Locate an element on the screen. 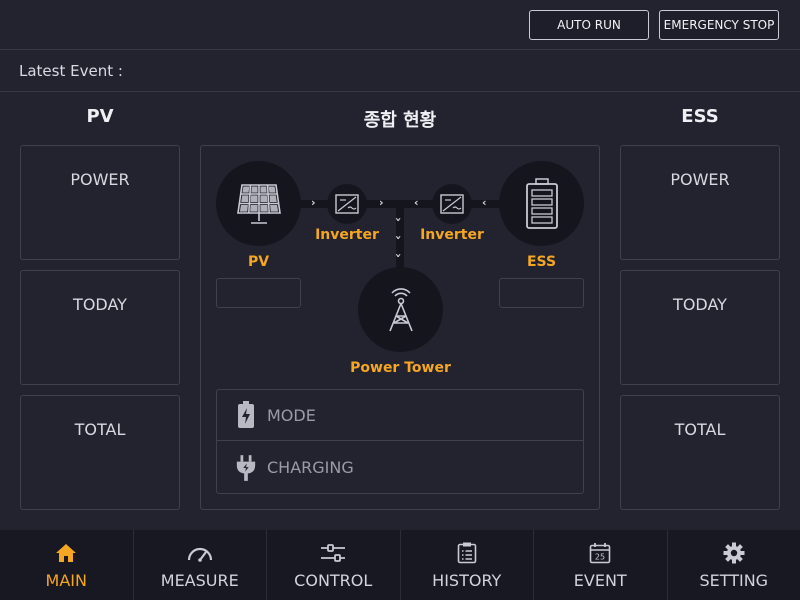  calendar-icon: 25 is located at coordinates (600, 553).